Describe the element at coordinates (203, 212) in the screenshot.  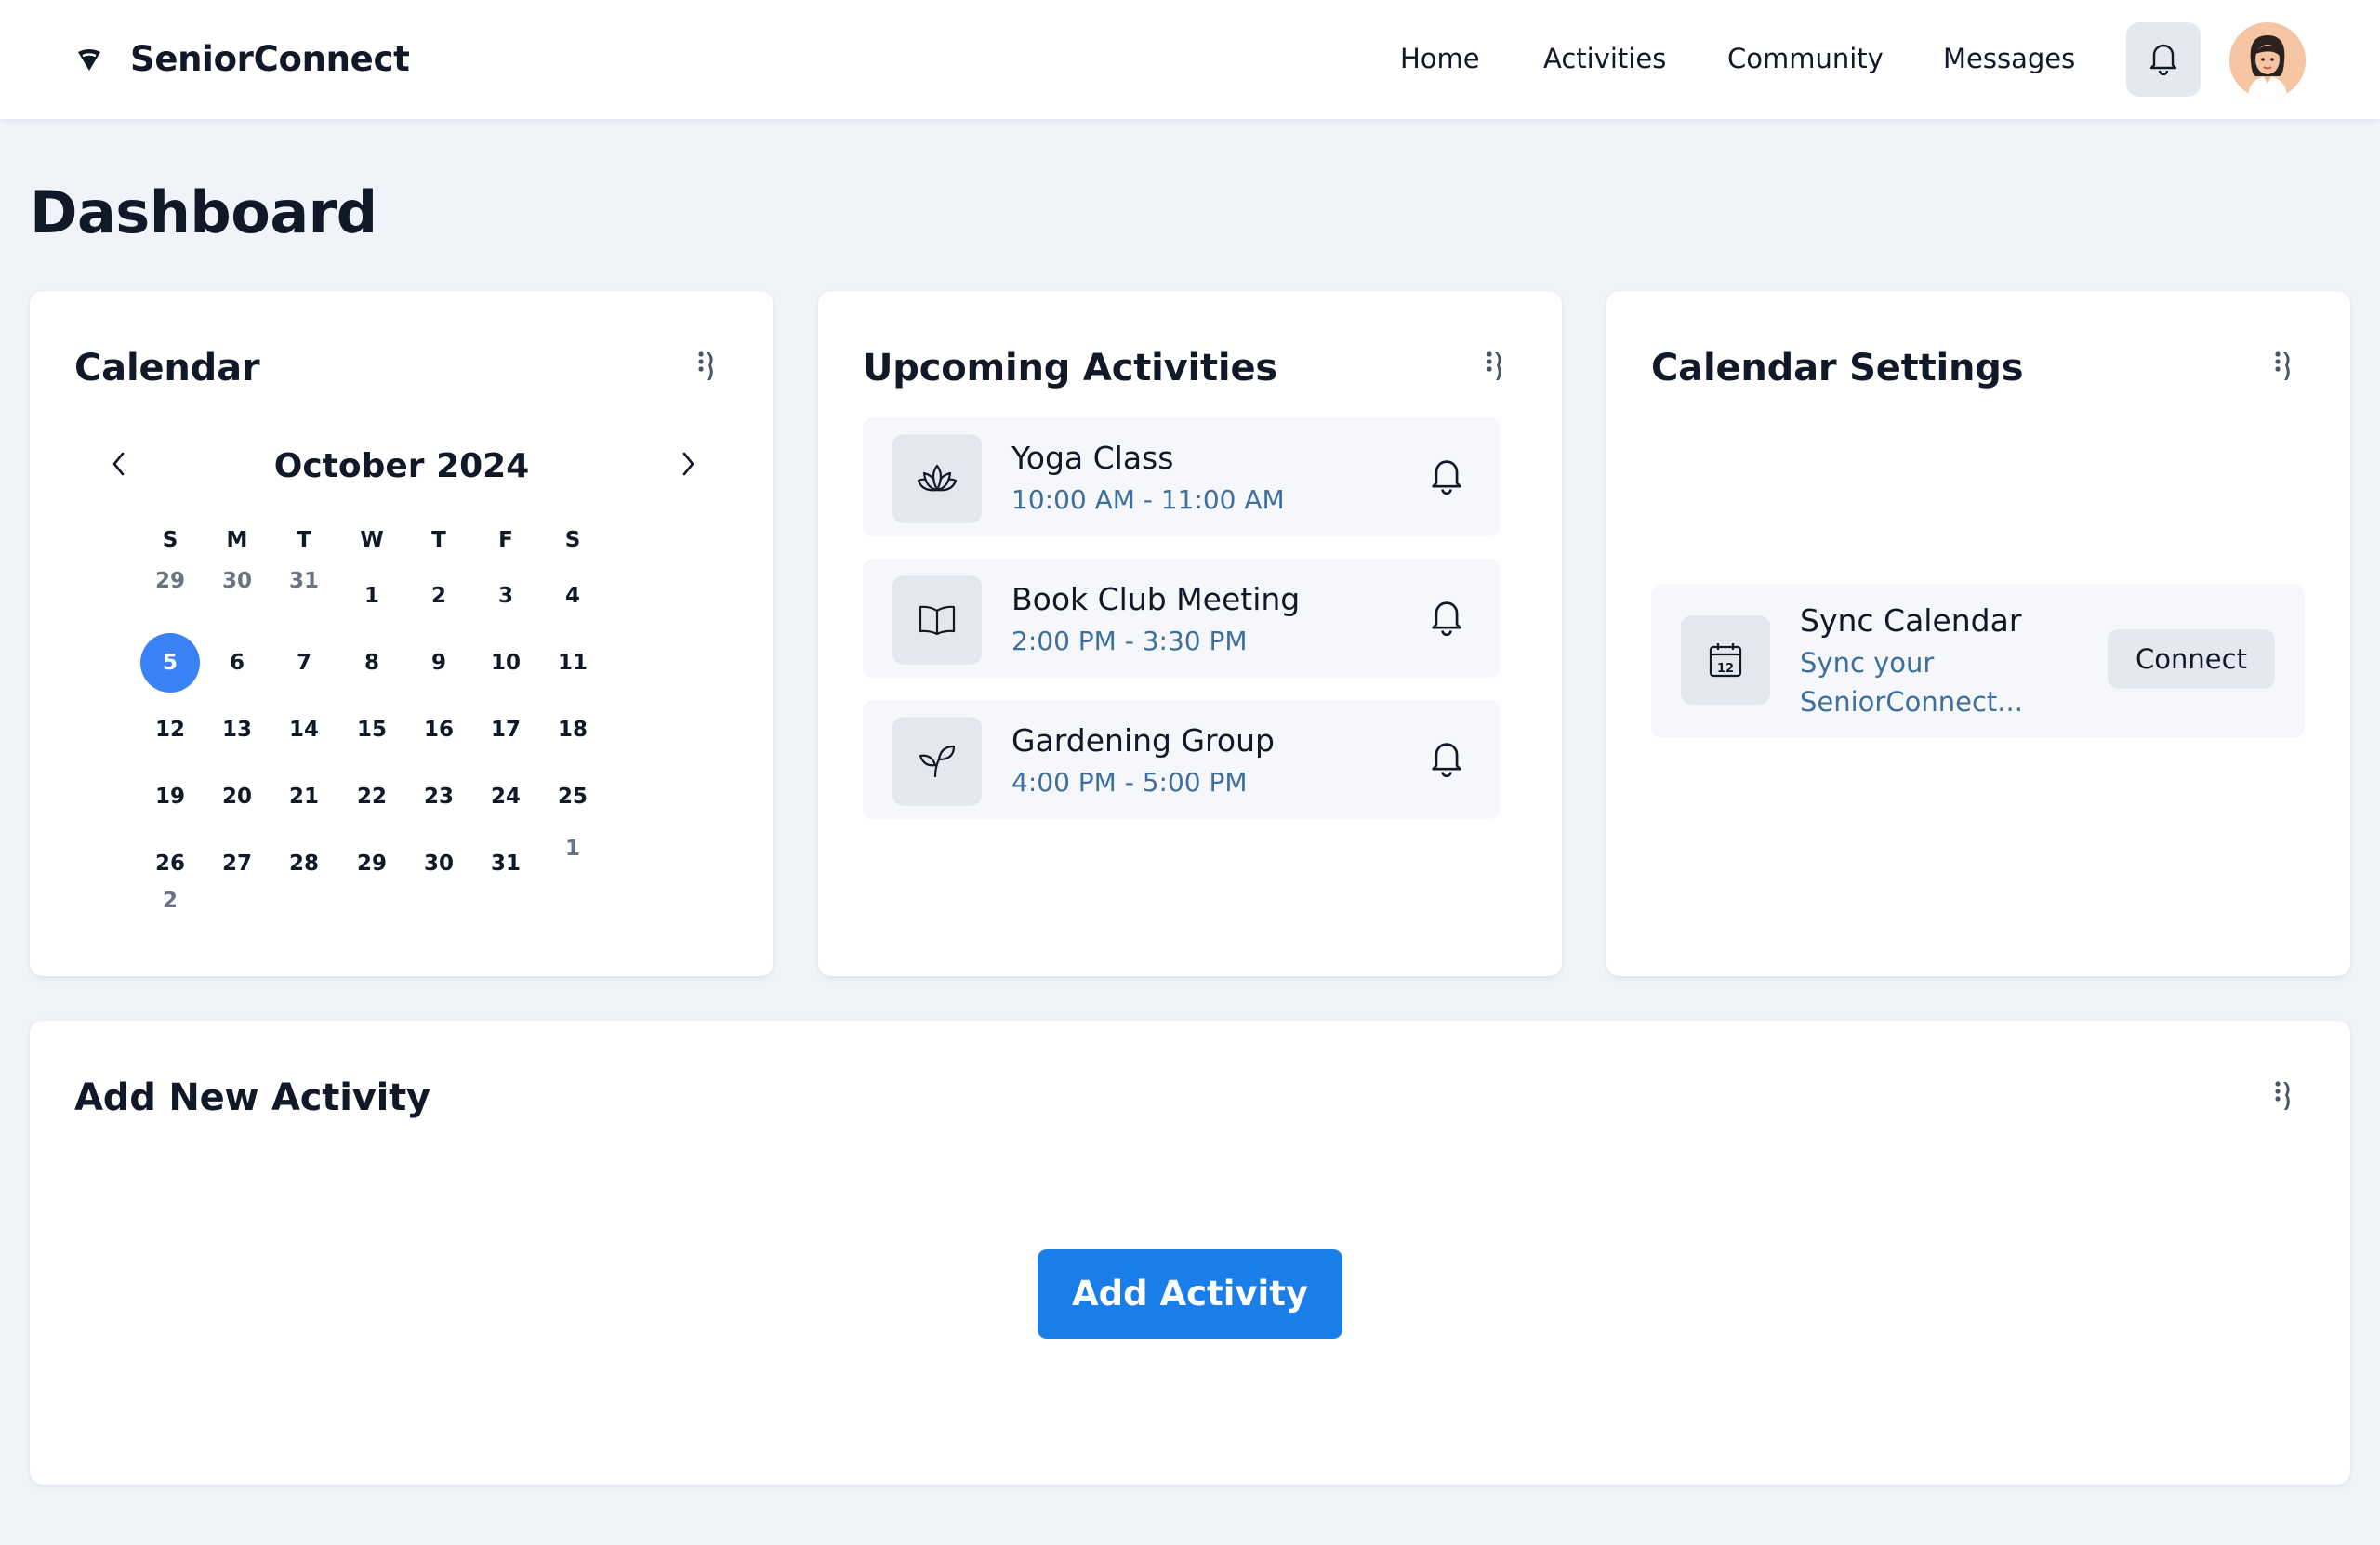
I see `page-title: Dashboard` at that location.